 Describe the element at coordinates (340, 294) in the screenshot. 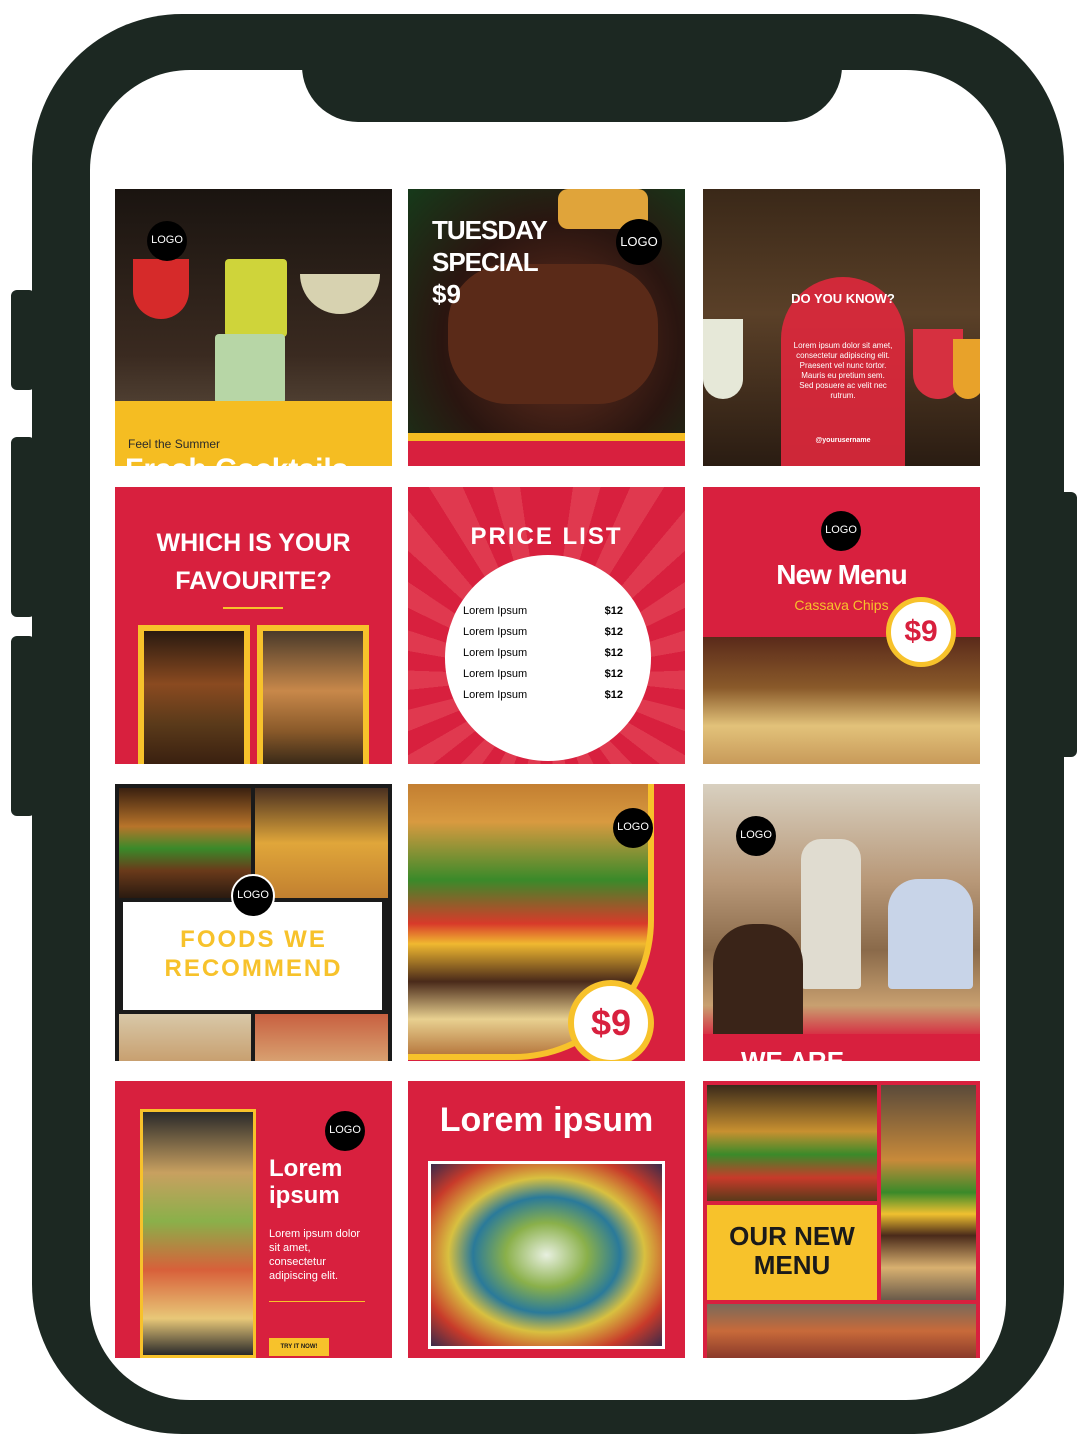

I see `cocktail-glass-martini` at that location.